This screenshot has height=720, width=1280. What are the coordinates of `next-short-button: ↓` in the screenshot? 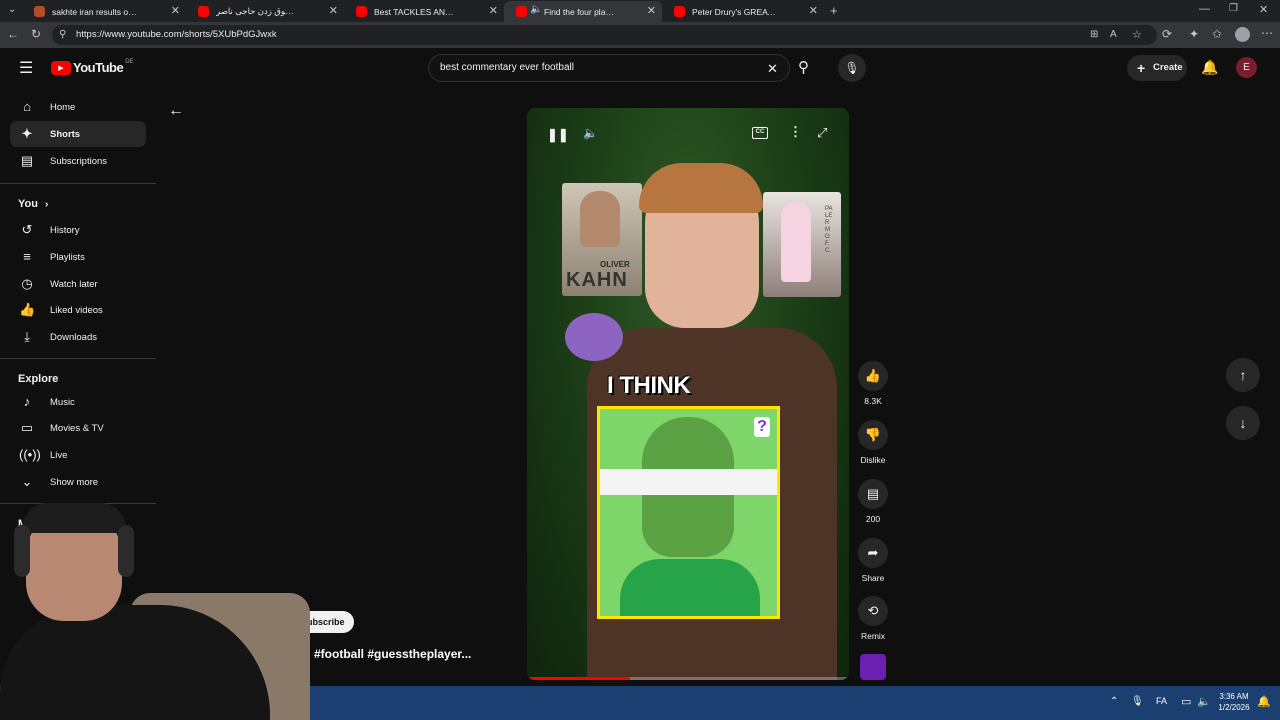 It's located at (1243, 423).